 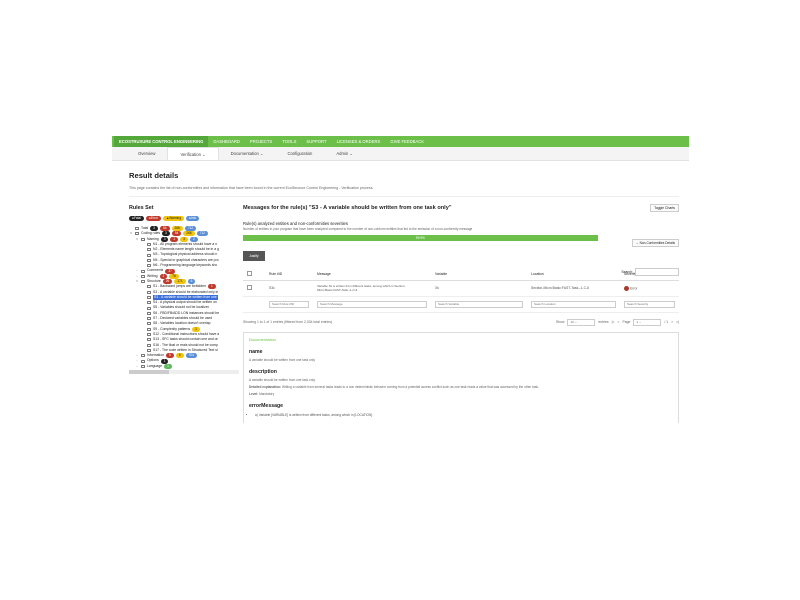 What do you see at coordinates (169, 356) in the screenshot?
I see `count-badge: 5` at bounding box center [169, 356].